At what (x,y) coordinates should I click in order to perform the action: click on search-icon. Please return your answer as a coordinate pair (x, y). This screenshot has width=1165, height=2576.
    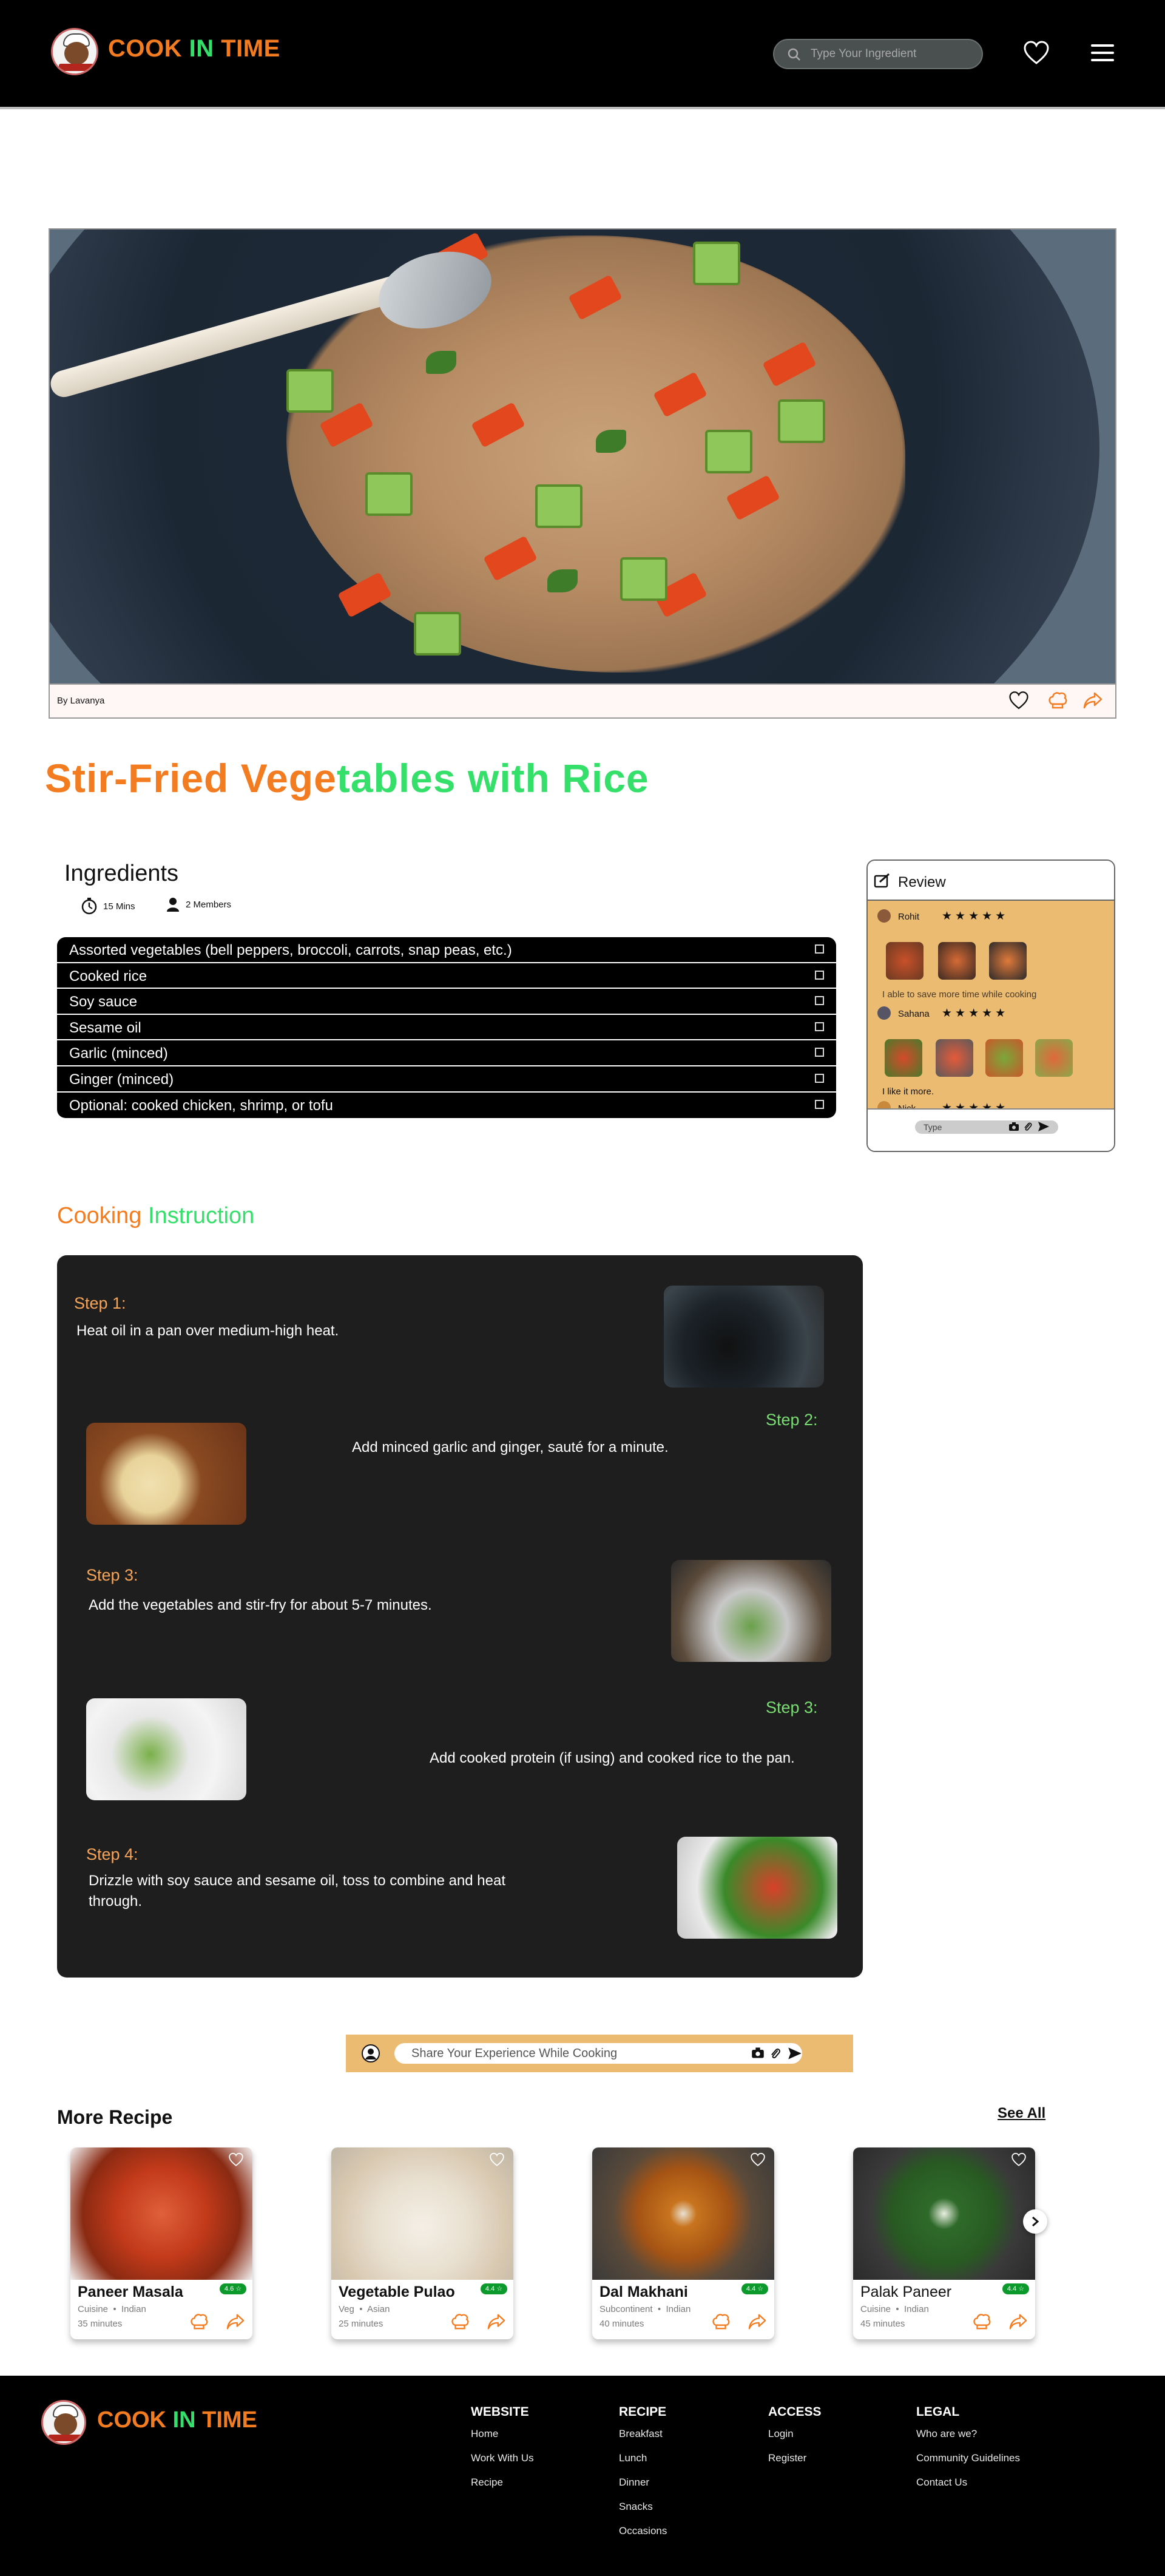
    Looking at the image, I should click on (794, 55).